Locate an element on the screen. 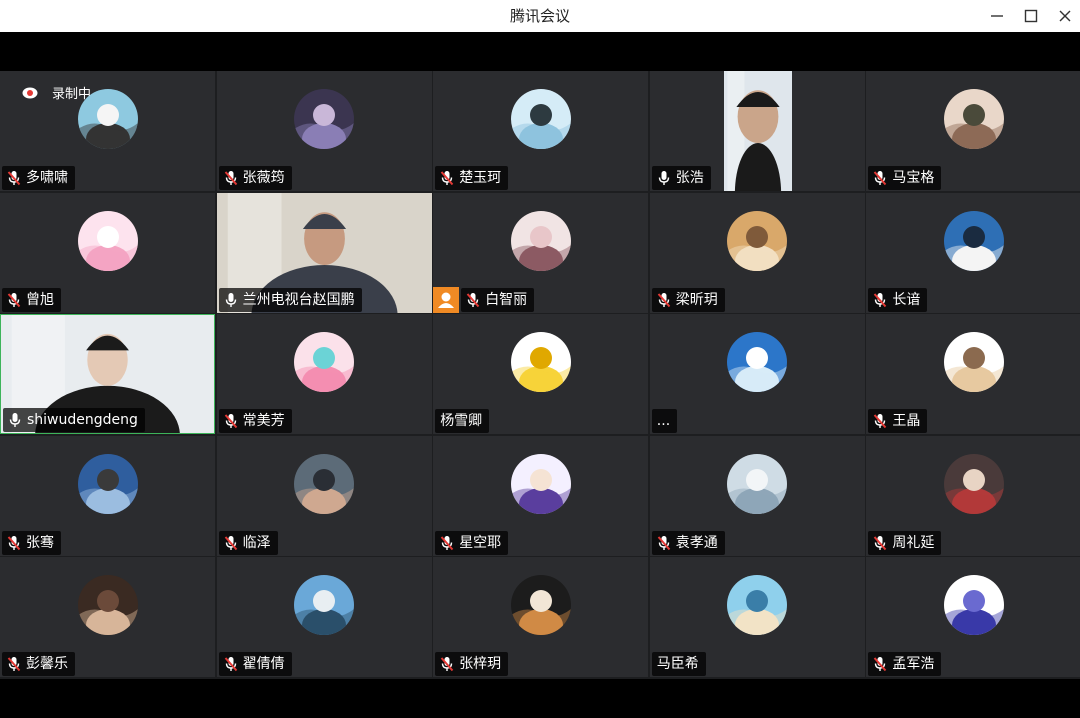 The image size is (1080, 718). bottom-black-band is located at coordinates (540, 698).